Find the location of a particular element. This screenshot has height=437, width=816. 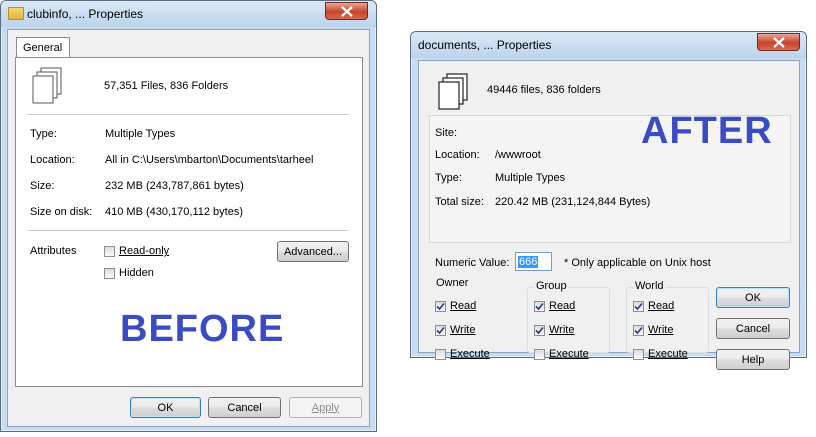

owner-read-label: Read is located at coordinates (463, 306).